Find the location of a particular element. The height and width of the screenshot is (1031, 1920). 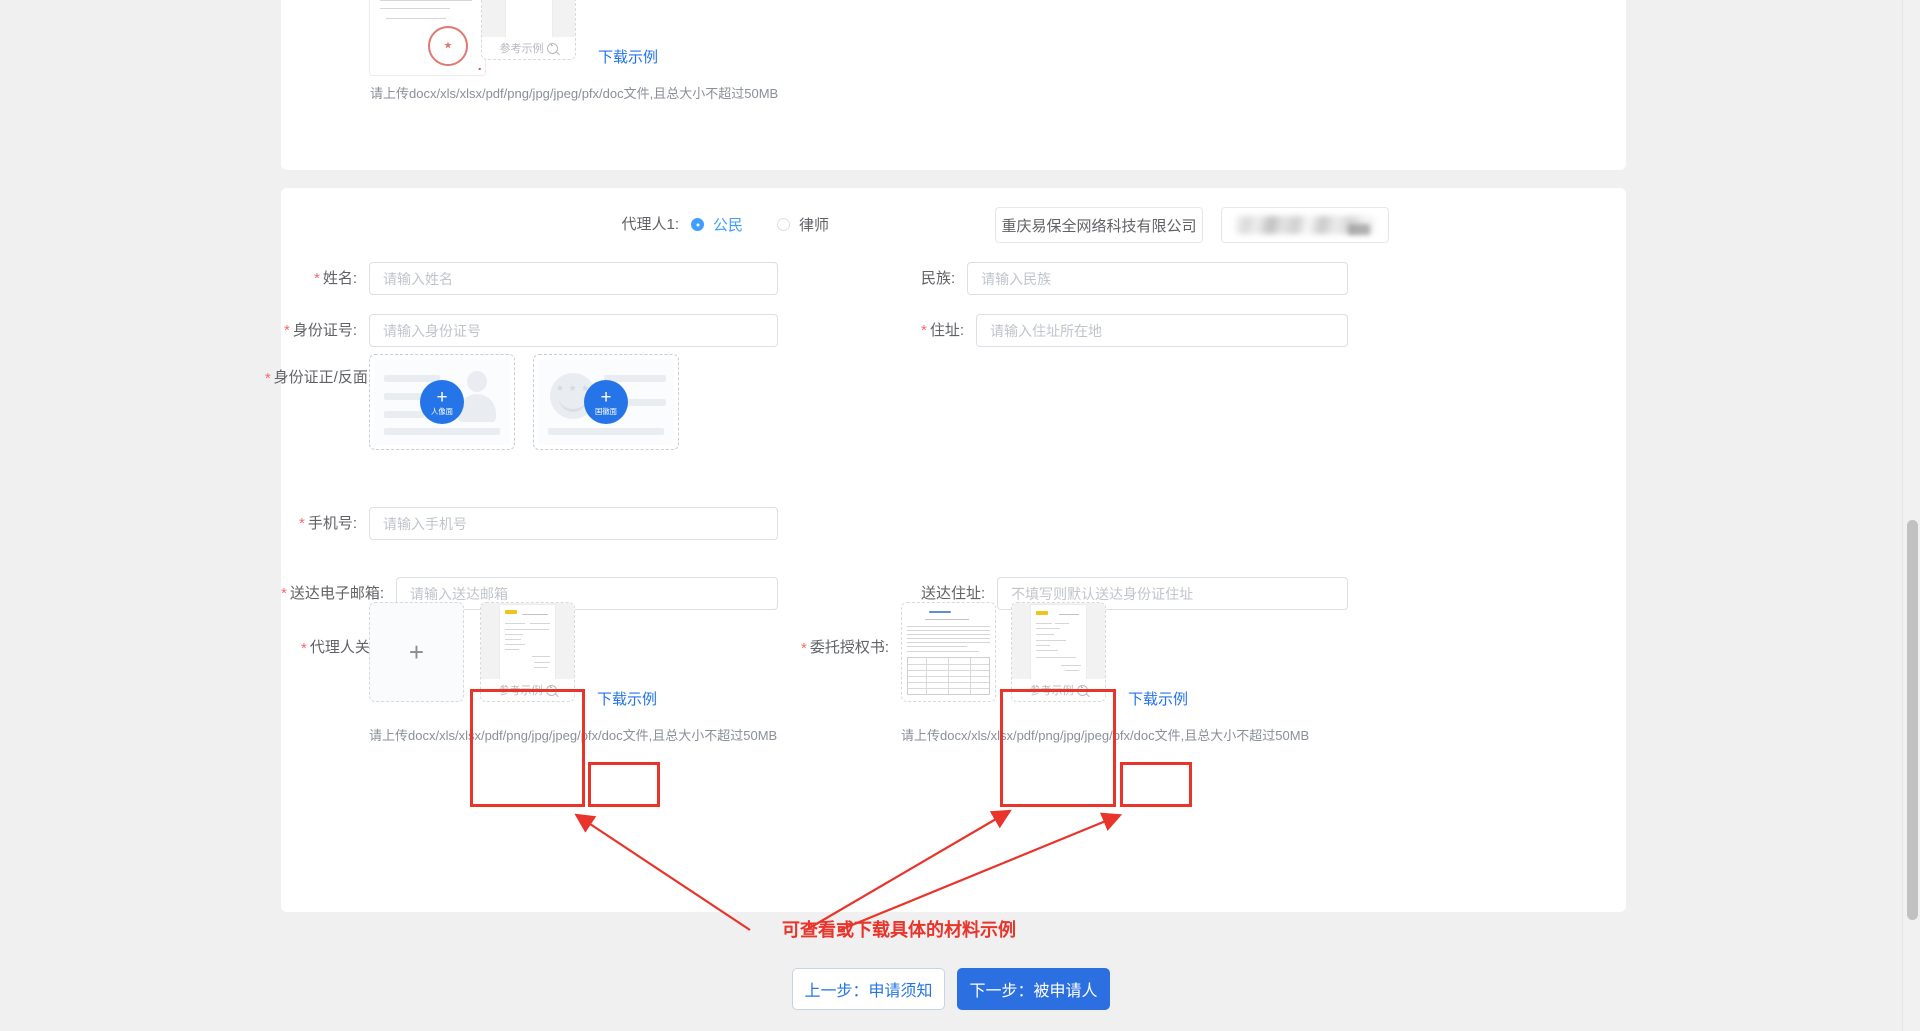

field-row-phone: * 手机号: 请输入手机号 is located at coordinates (529, 523).